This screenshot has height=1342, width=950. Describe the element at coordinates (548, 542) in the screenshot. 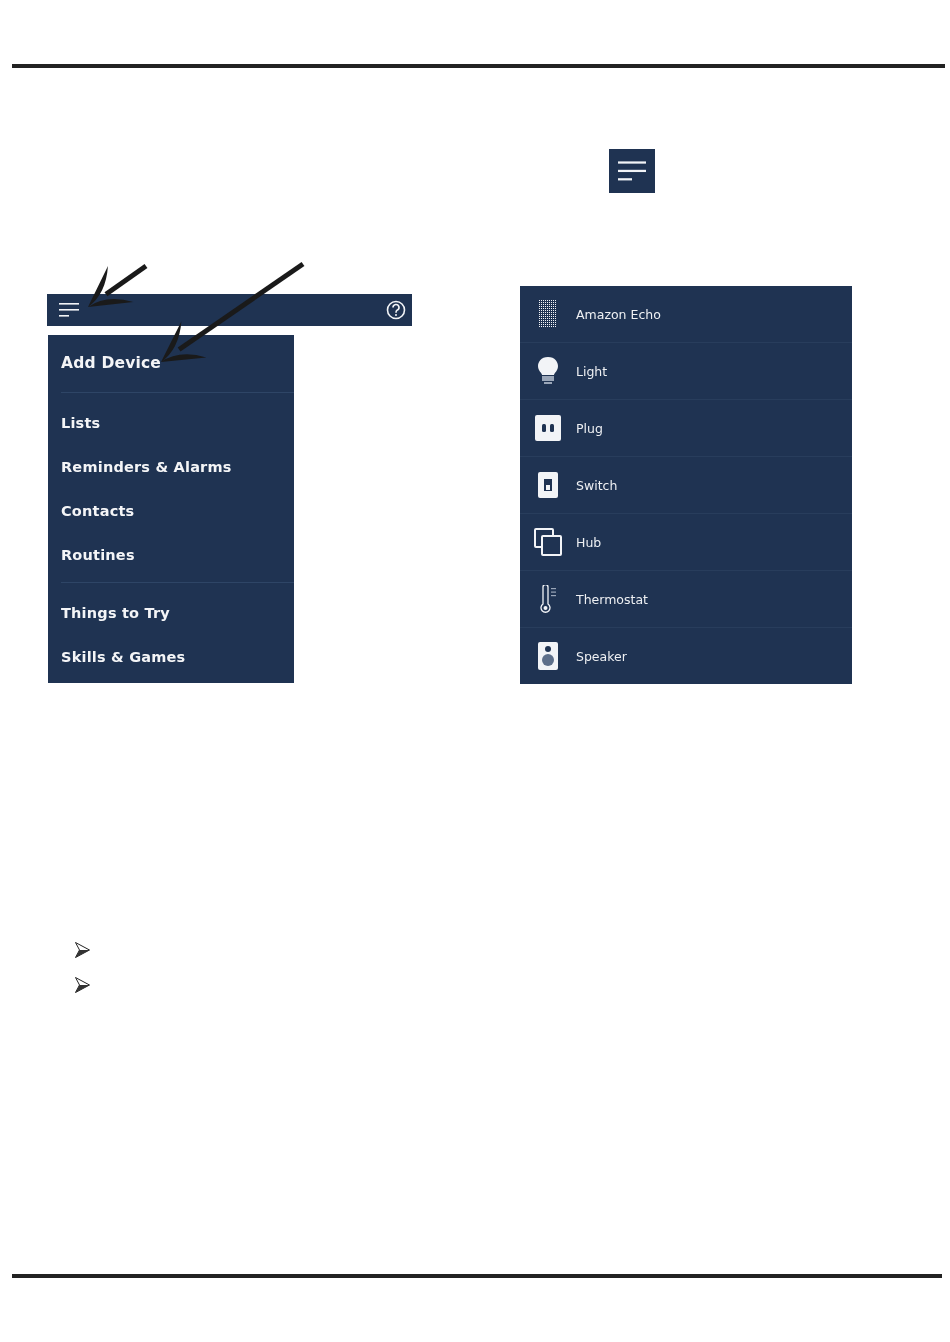

I see `overlapping-squares-icon` at that location.